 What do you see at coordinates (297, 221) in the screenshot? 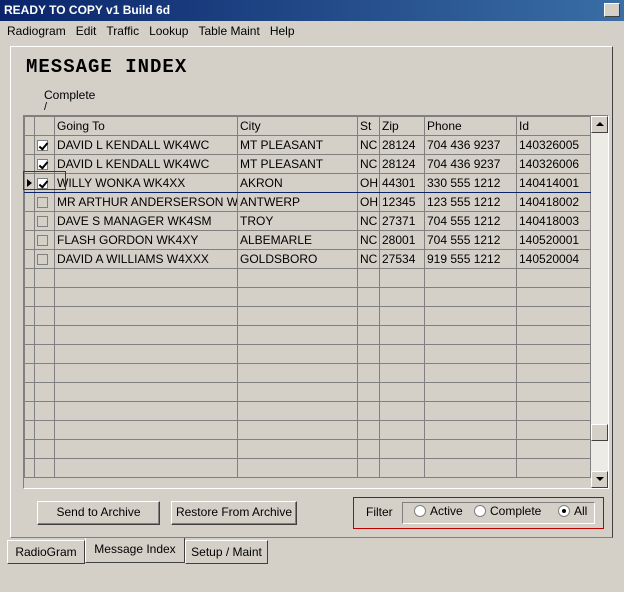
I see `cell-city: TROY` at bounding box center [297, 221].